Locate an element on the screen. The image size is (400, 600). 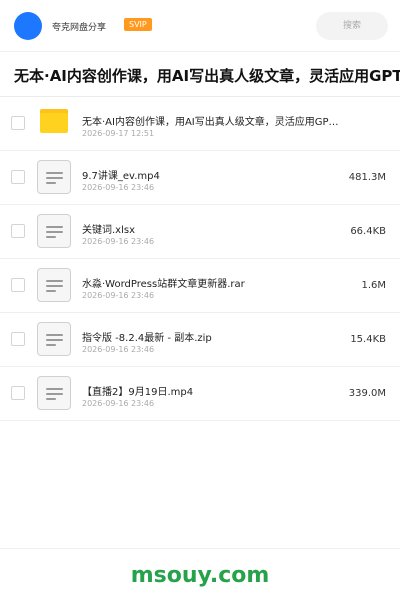
svip-badge: SVIP is located at coordinates (138, 24).